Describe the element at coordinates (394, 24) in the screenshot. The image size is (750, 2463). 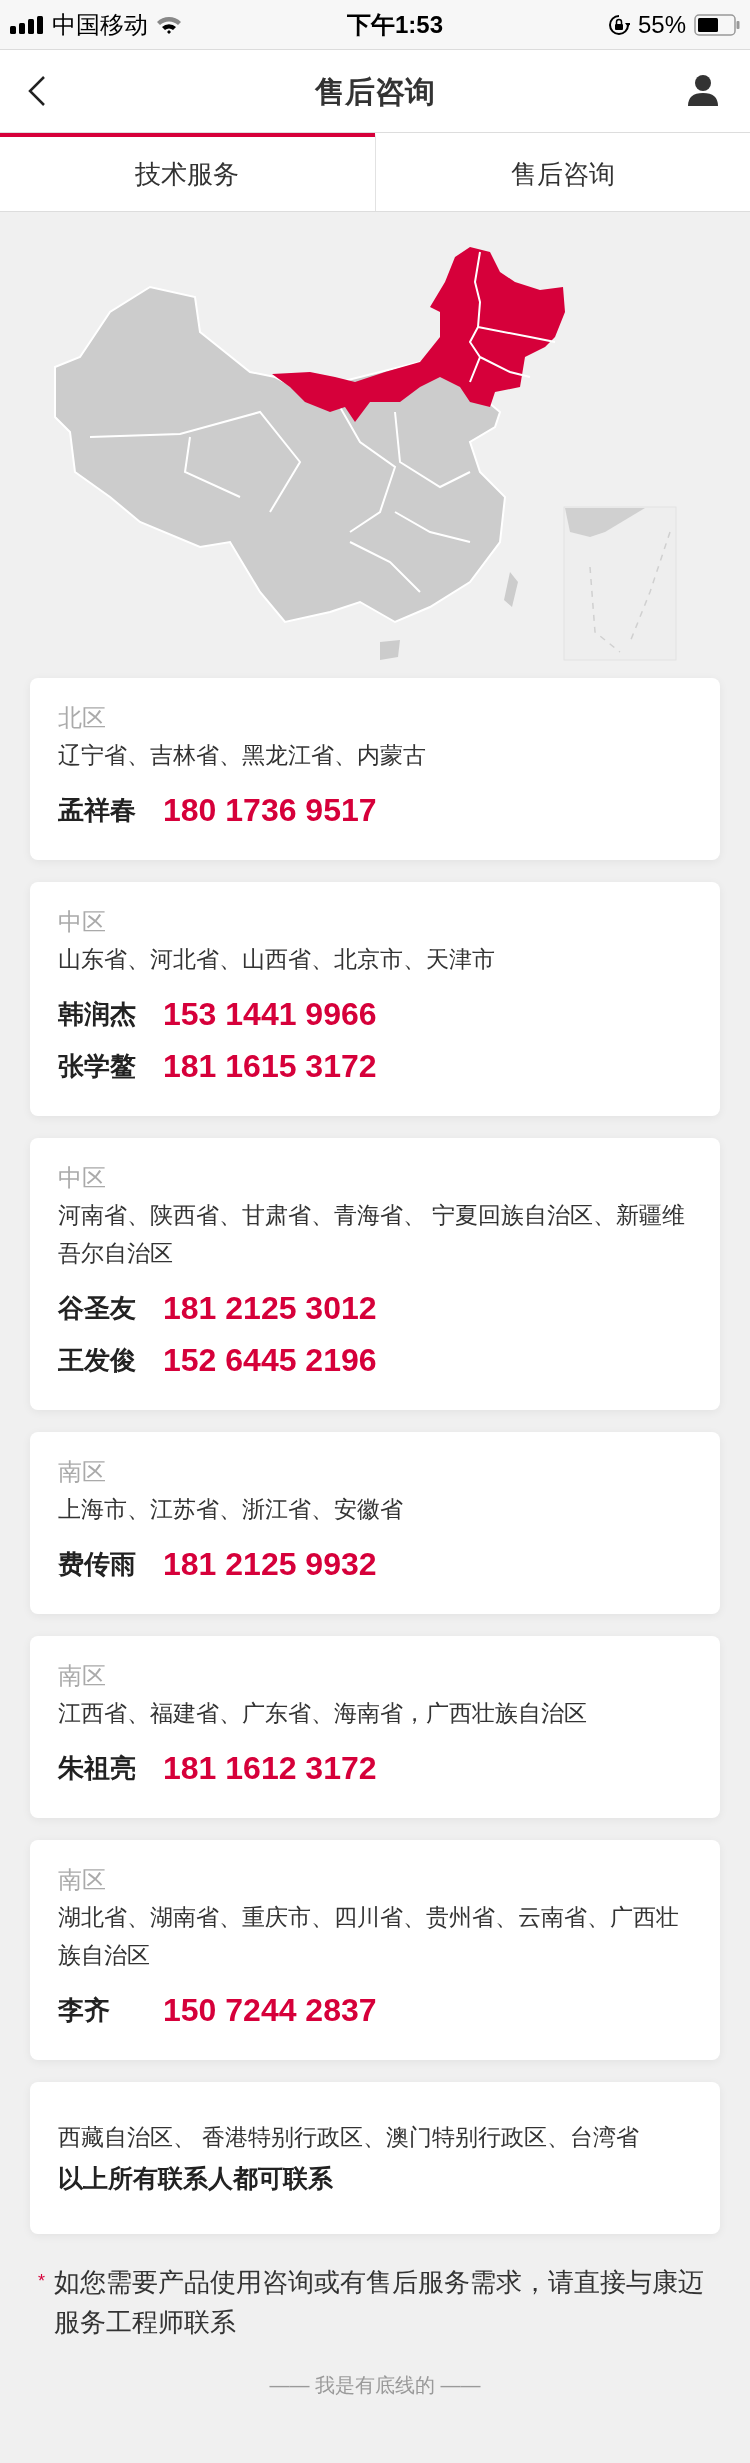
I see `status-time: 下午1:53` at that location.